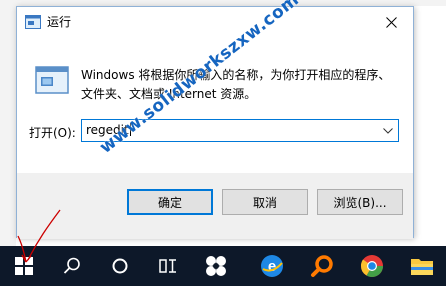  I want to click on close-button, so click(391, 22).